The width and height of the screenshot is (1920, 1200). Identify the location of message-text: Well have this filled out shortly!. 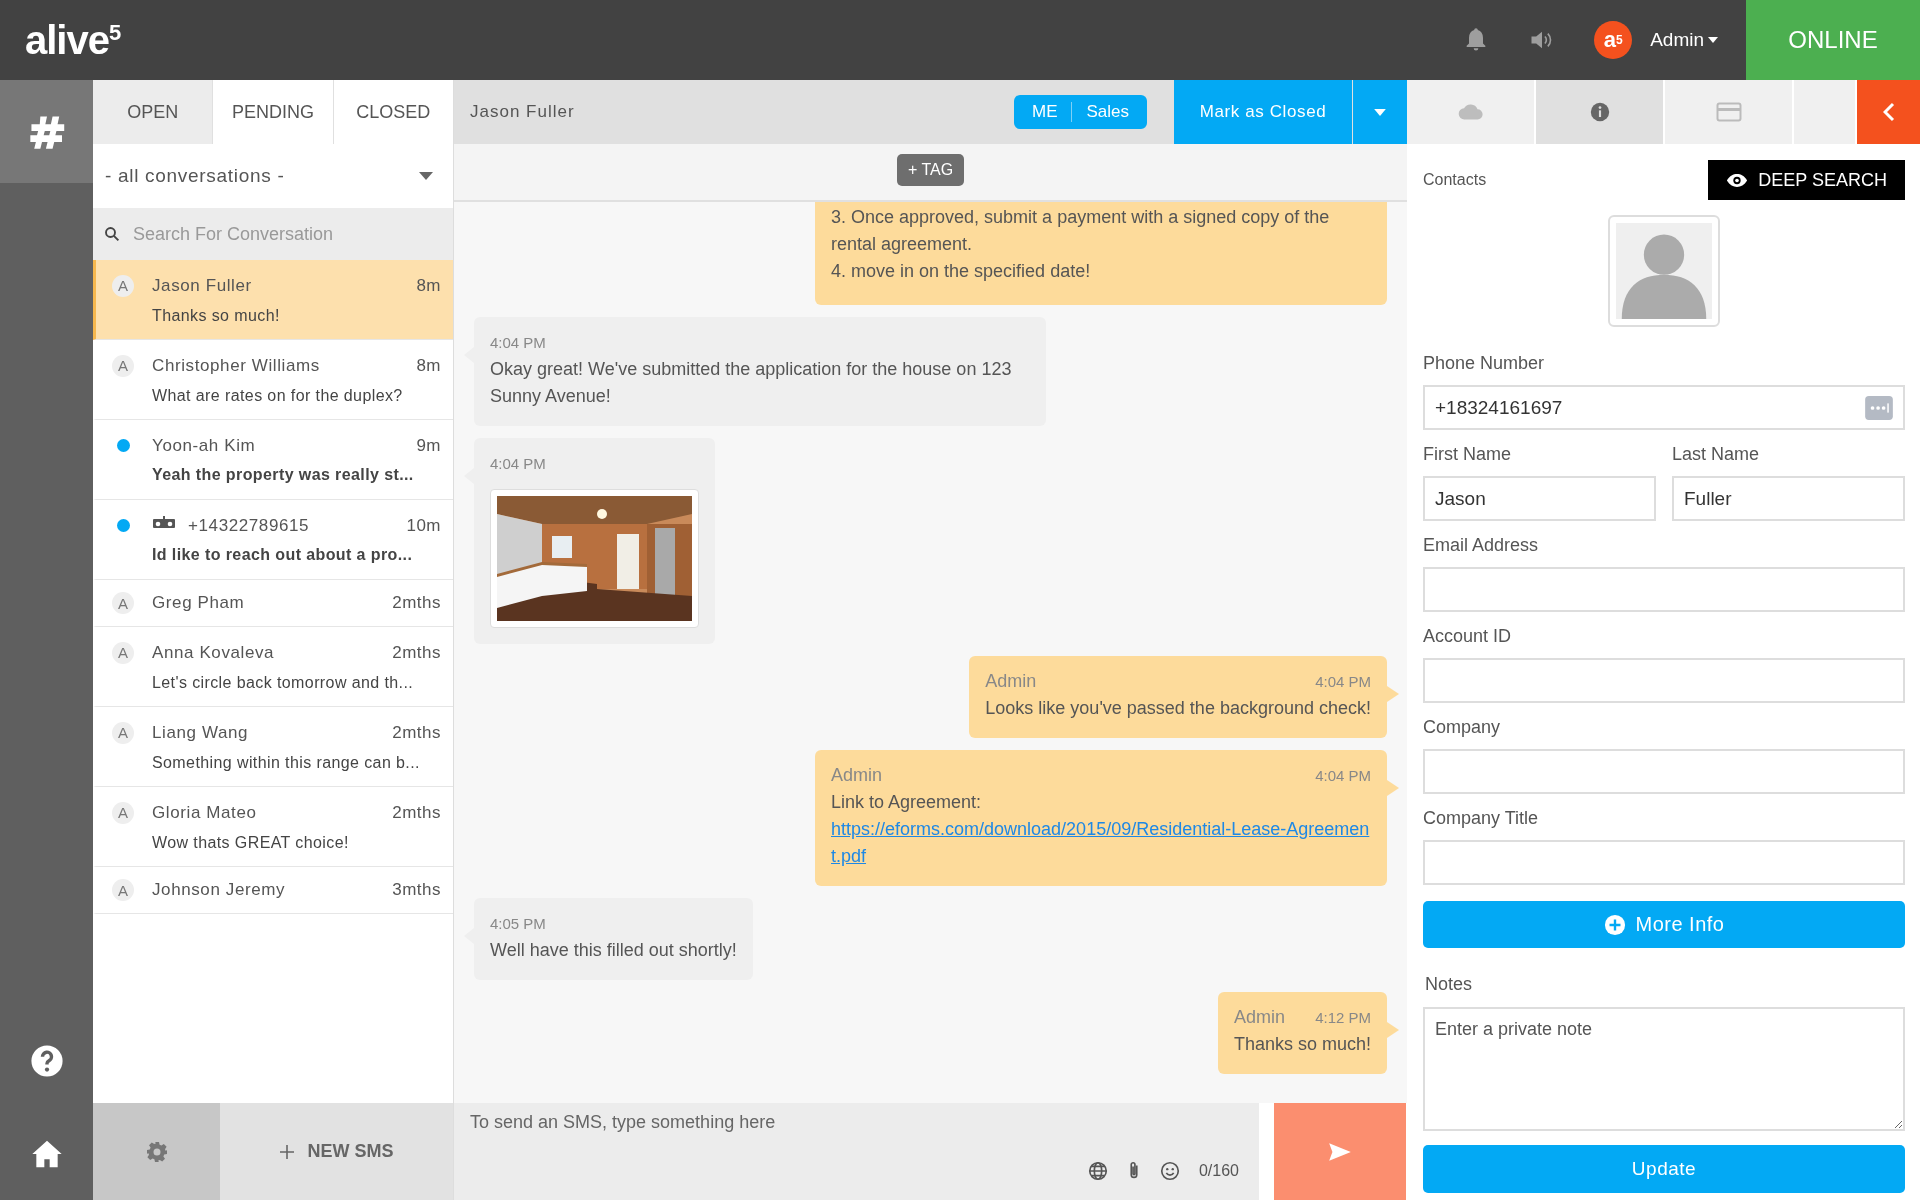
(613, 950).